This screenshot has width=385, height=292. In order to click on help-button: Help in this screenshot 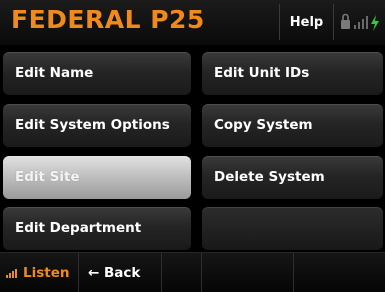, I will do `click(306, 22)`.